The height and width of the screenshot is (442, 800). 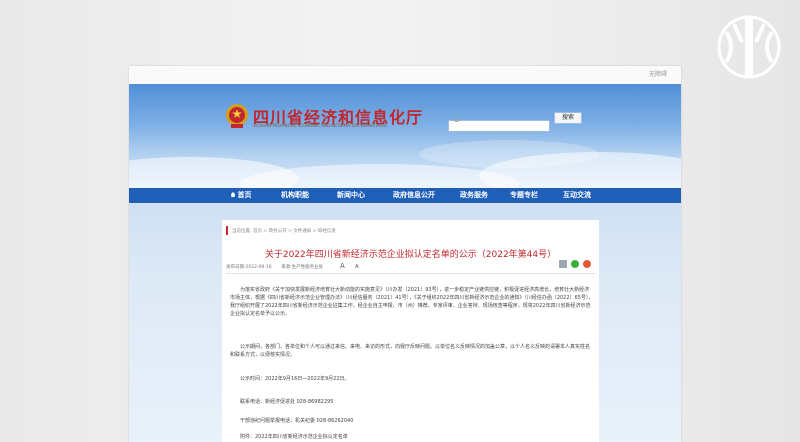 What do you see at coordinates (294, 437) in the screenshot?
I see `paragraph-attachment: 附件：2022年四川省新经济示范企业拟认定名单` at bounding box center [294, 437].